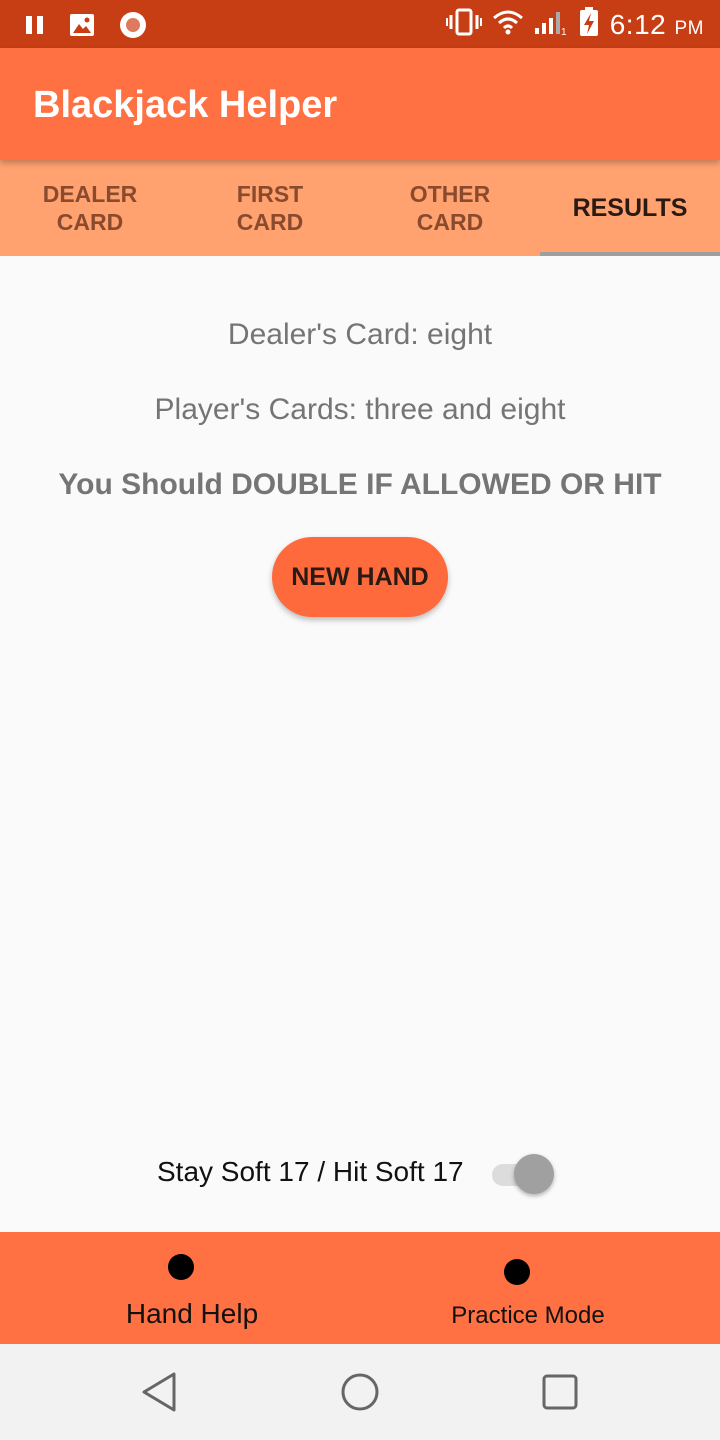 This screenshot has height=1440, width=720. I want to click on tab-dealer-card-line1: DEALER, so click(90, 194).